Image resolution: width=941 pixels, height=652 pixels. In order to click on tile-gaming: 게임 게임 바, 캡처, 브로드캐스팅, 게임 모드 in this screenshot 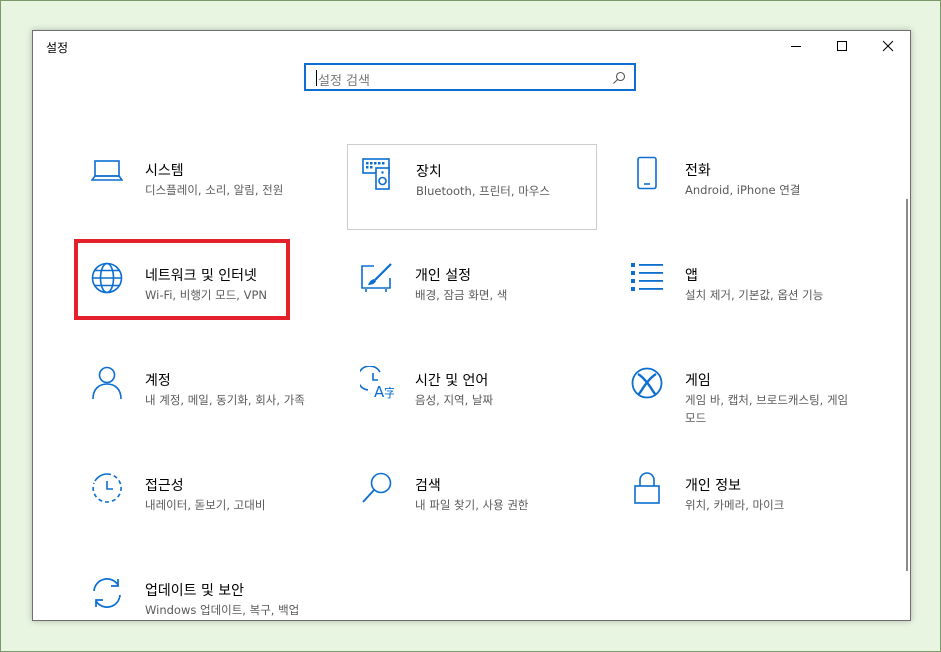, I will do `click(742, 397)`.